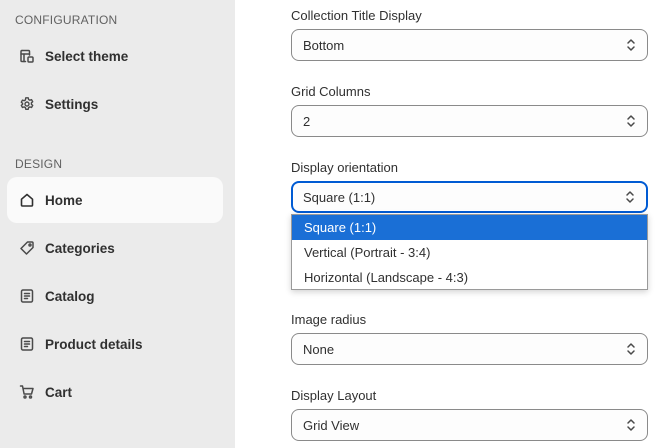  I want to click on grid-columns-label: Grid Columns, so click(331, 91).